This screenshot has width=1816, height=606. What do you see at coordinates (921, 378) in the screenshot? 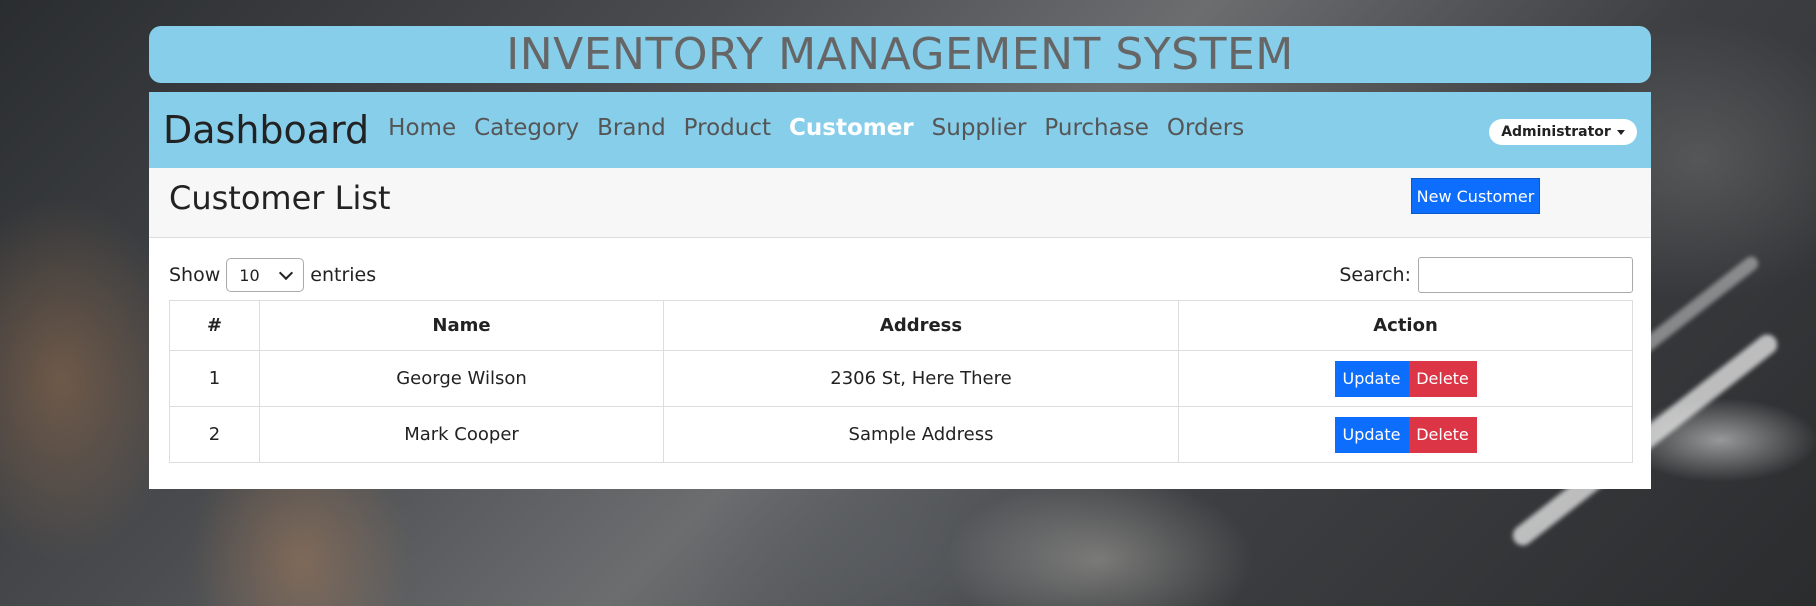
I see `customer-address: 2306 St, Here There` at bounding box center [921, 378].